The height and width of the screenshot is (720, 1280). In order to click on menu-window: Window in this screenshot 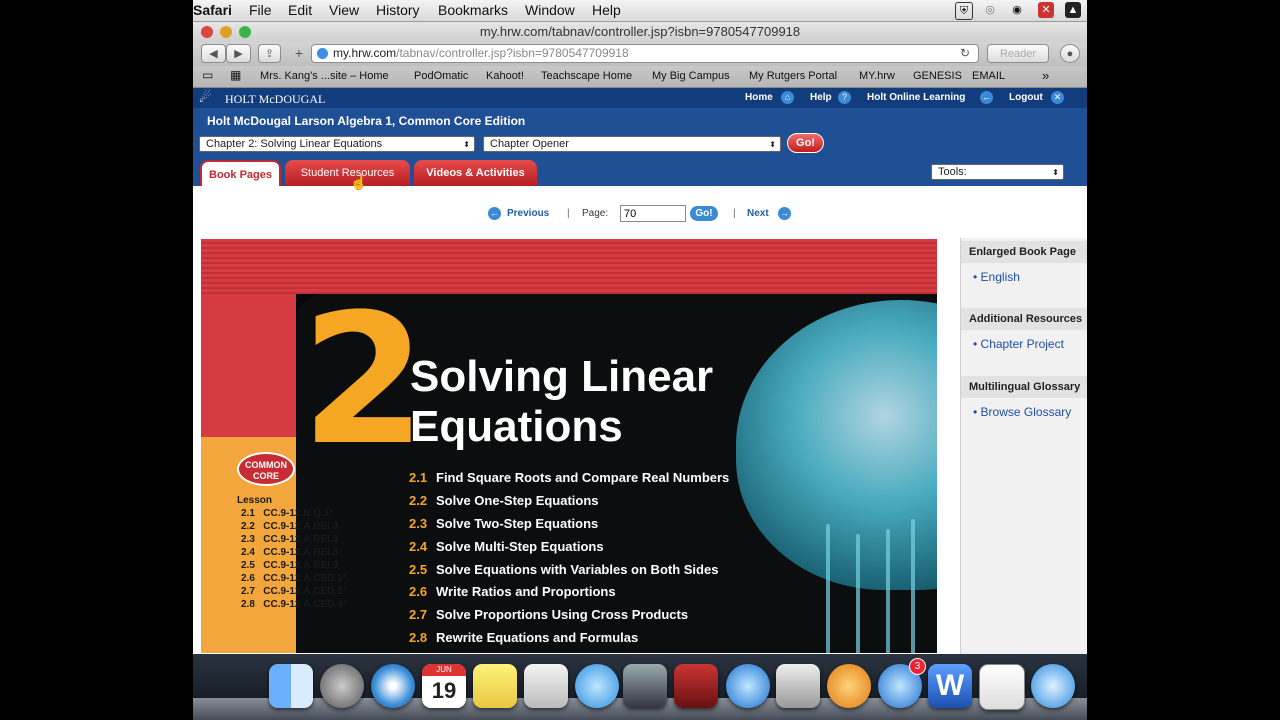, I will do `click(550, 10)`.